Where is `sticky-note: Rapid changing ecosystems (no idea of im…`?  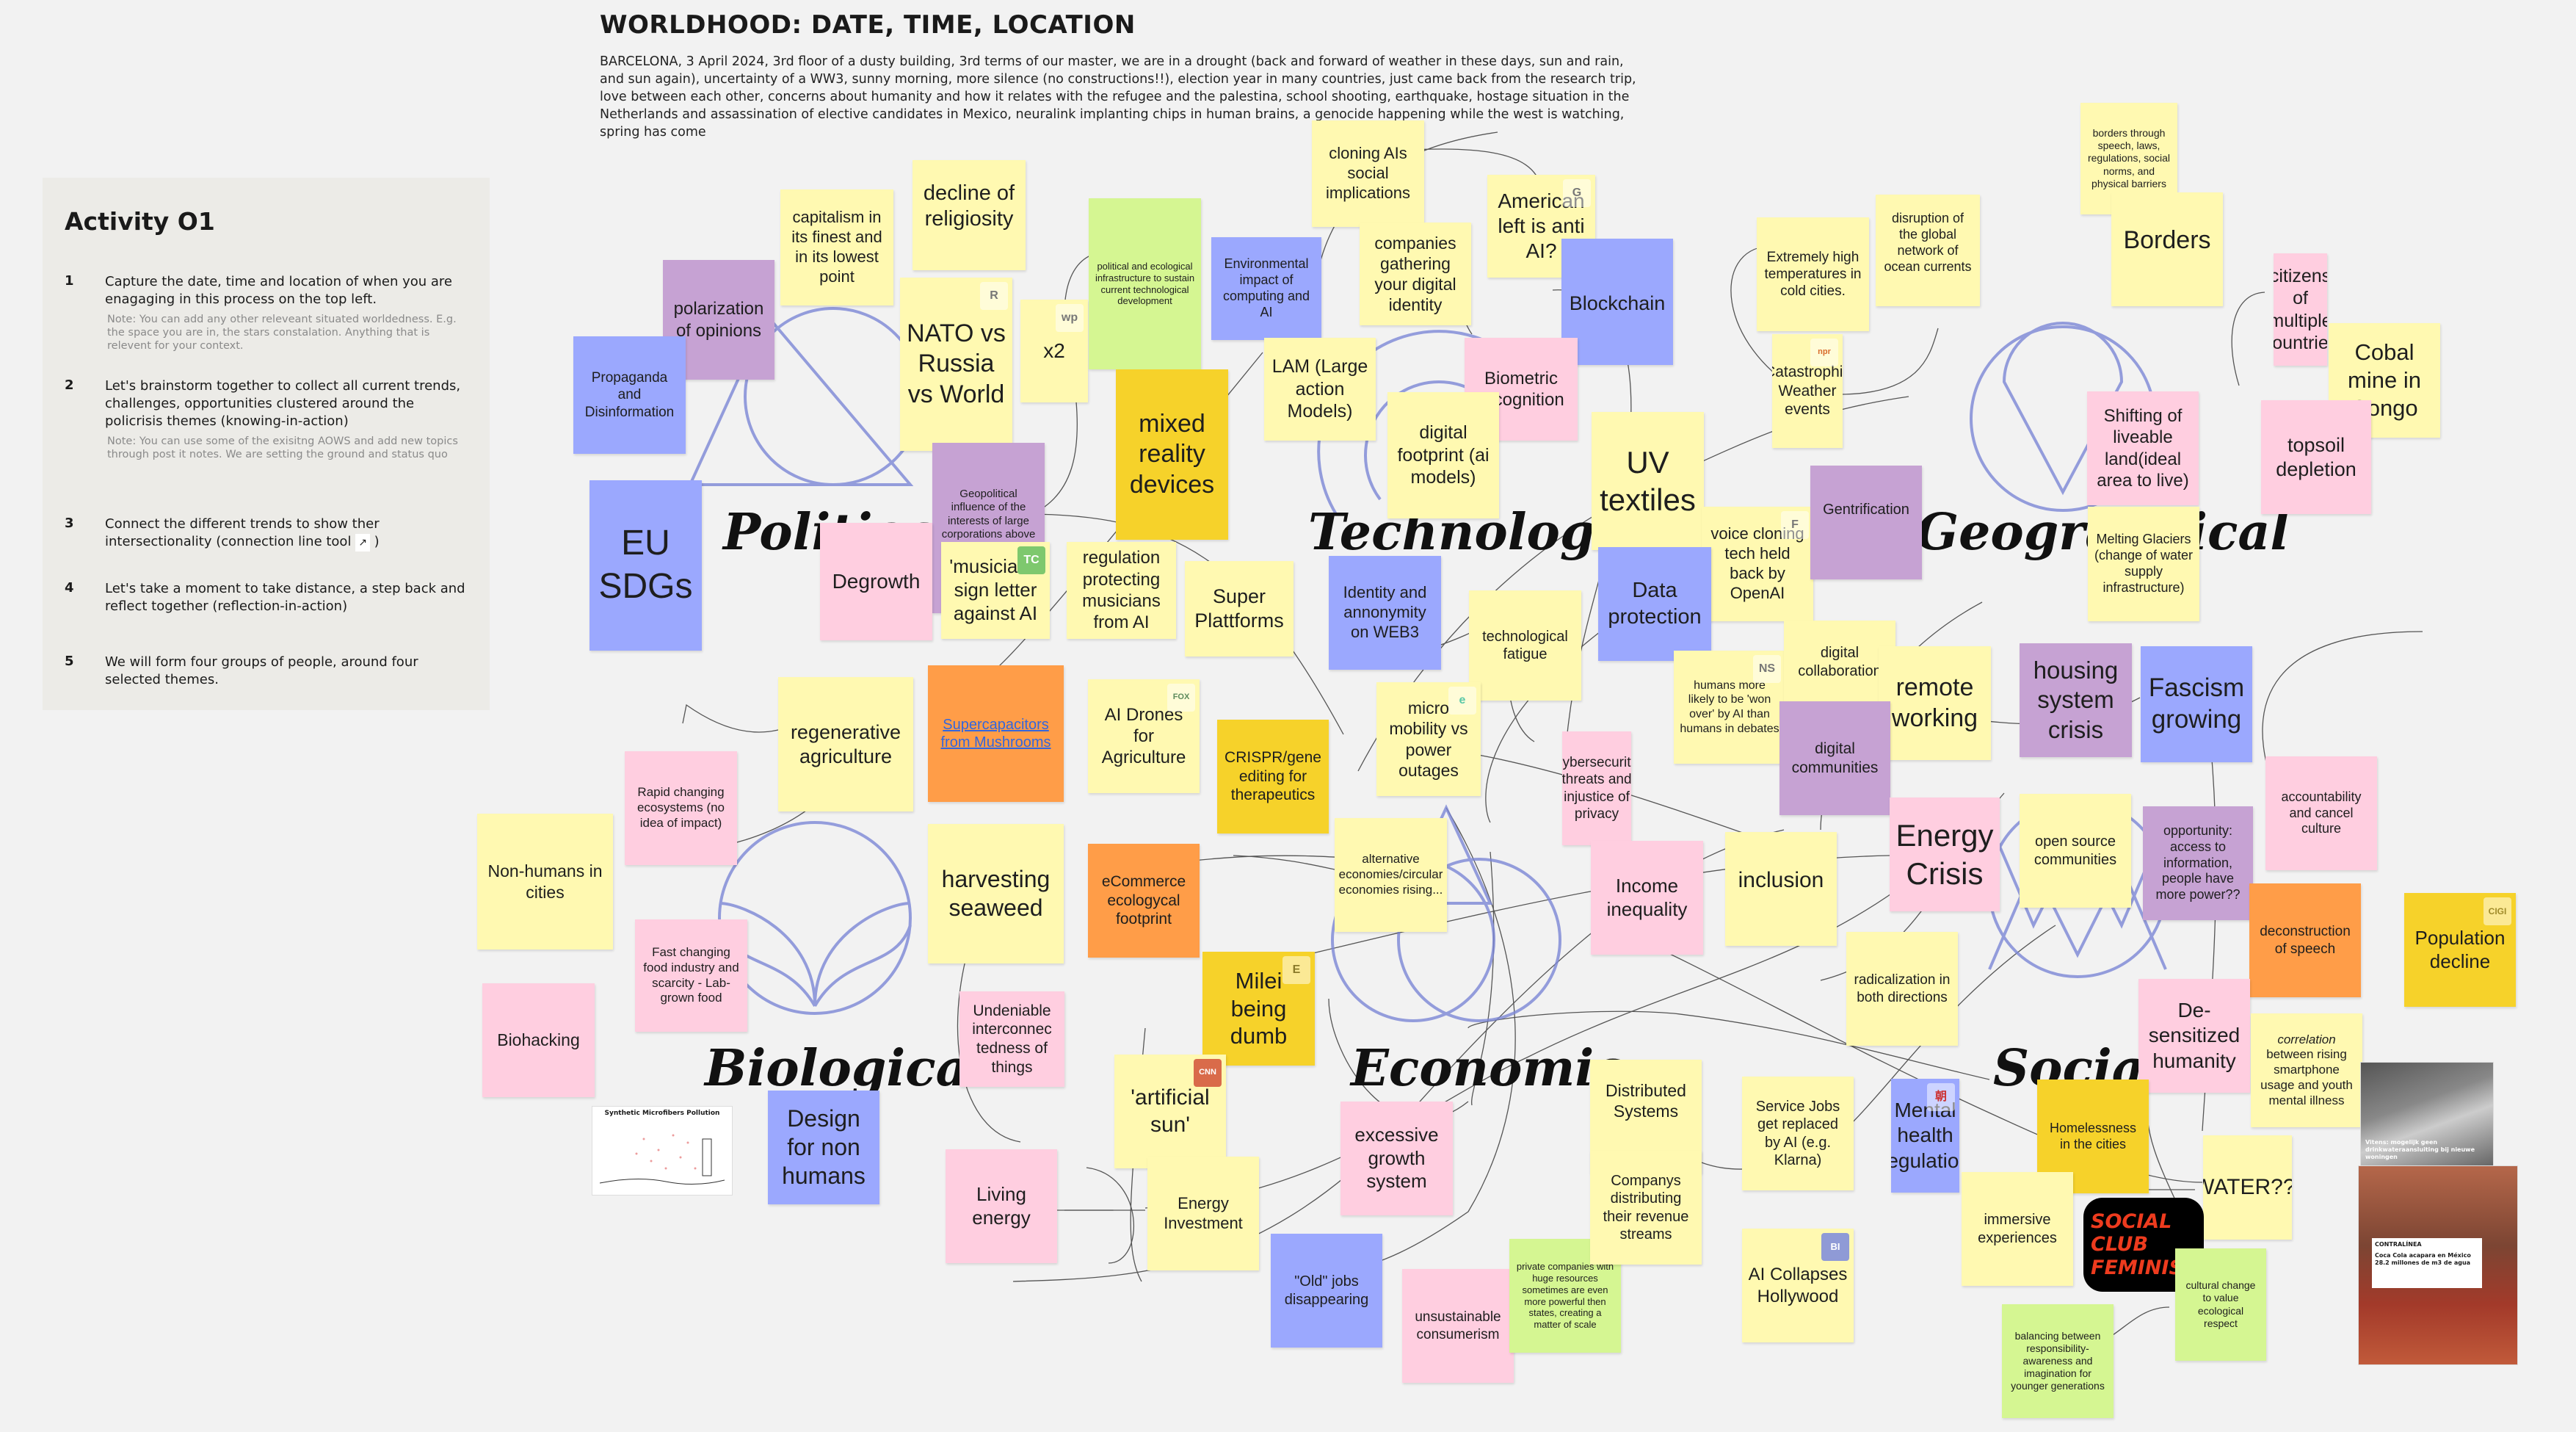 sticky-note: Rapid changing ecosystems (no idea of im… is located at coordinates (681, 808).